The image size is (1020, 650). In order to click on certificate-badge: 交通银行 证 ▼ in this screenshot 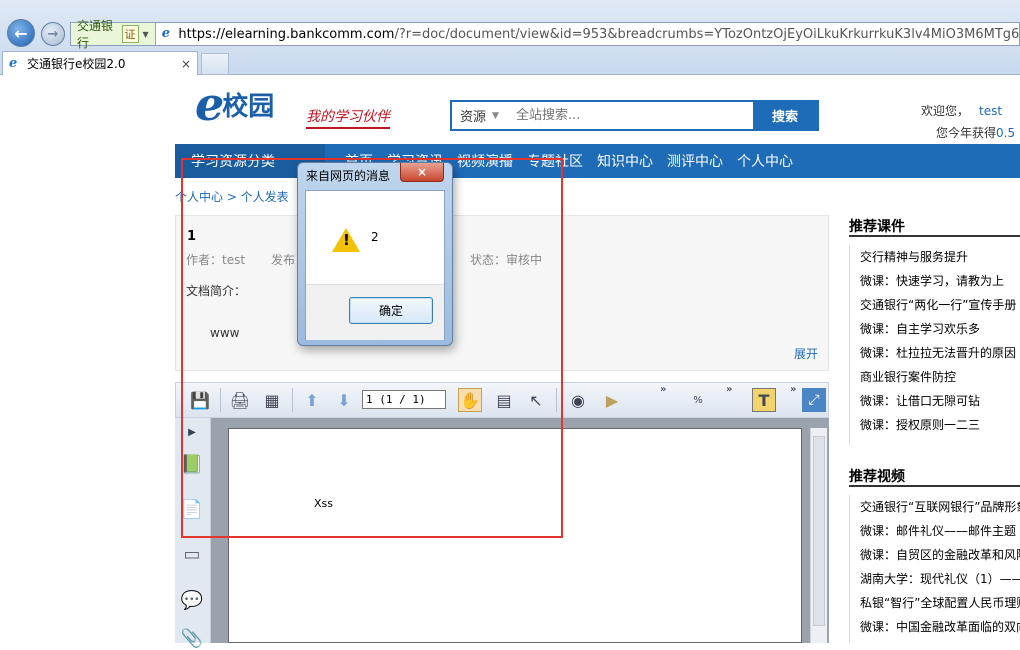, I will do `click(113, 34)`.